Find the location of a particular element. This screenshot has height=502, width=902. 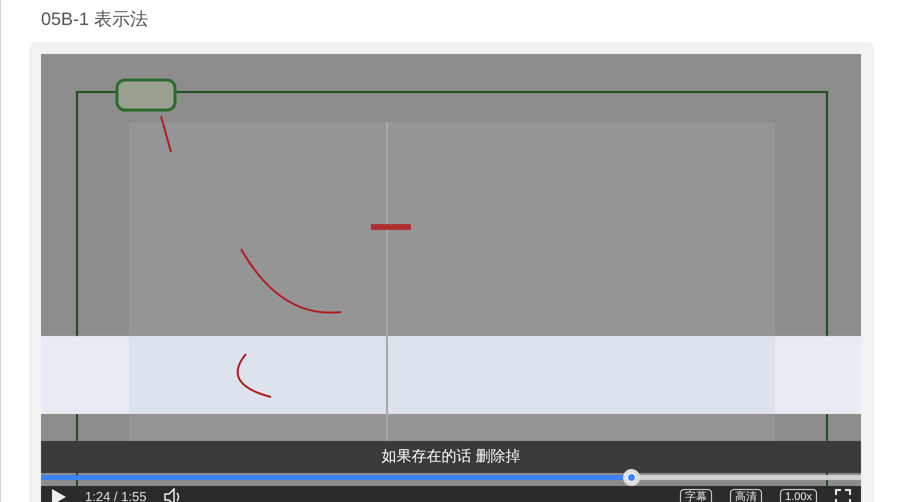

player-button: 字幕 is located at coordinates (696, 495).